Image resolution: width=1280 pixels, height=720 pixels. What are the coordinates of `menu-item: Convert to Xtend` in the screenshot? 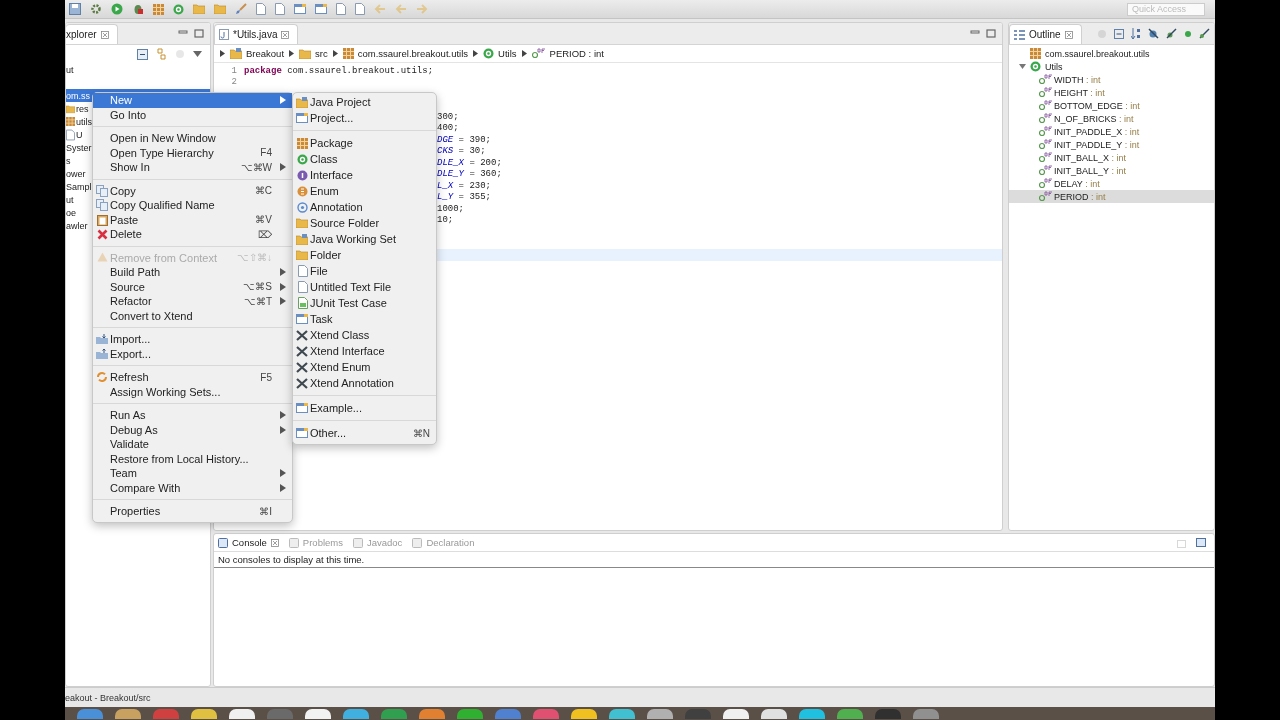 It's located at (192, 315).